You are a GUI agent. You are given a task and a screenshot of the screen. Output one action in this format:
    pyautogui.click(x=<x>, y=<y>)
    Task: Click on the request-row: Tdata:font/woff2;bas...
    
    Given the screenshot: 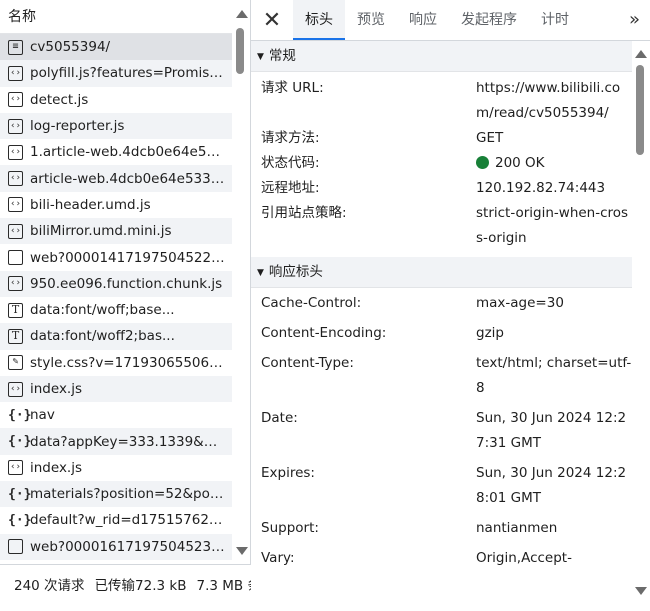 What is the action you would take?
    pyautogui.click(x=116, y=336)
    